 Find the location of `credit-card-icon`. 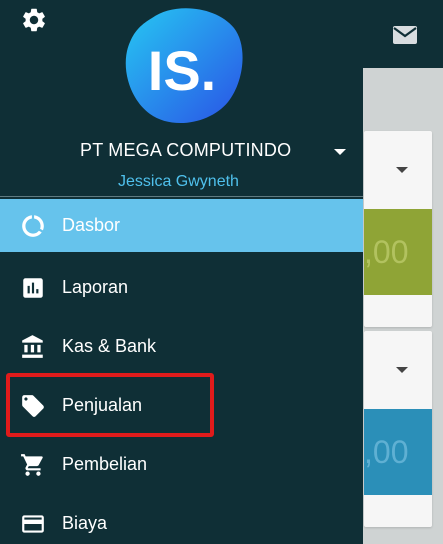

credit-card-icon is located at coordinates (33, 523).